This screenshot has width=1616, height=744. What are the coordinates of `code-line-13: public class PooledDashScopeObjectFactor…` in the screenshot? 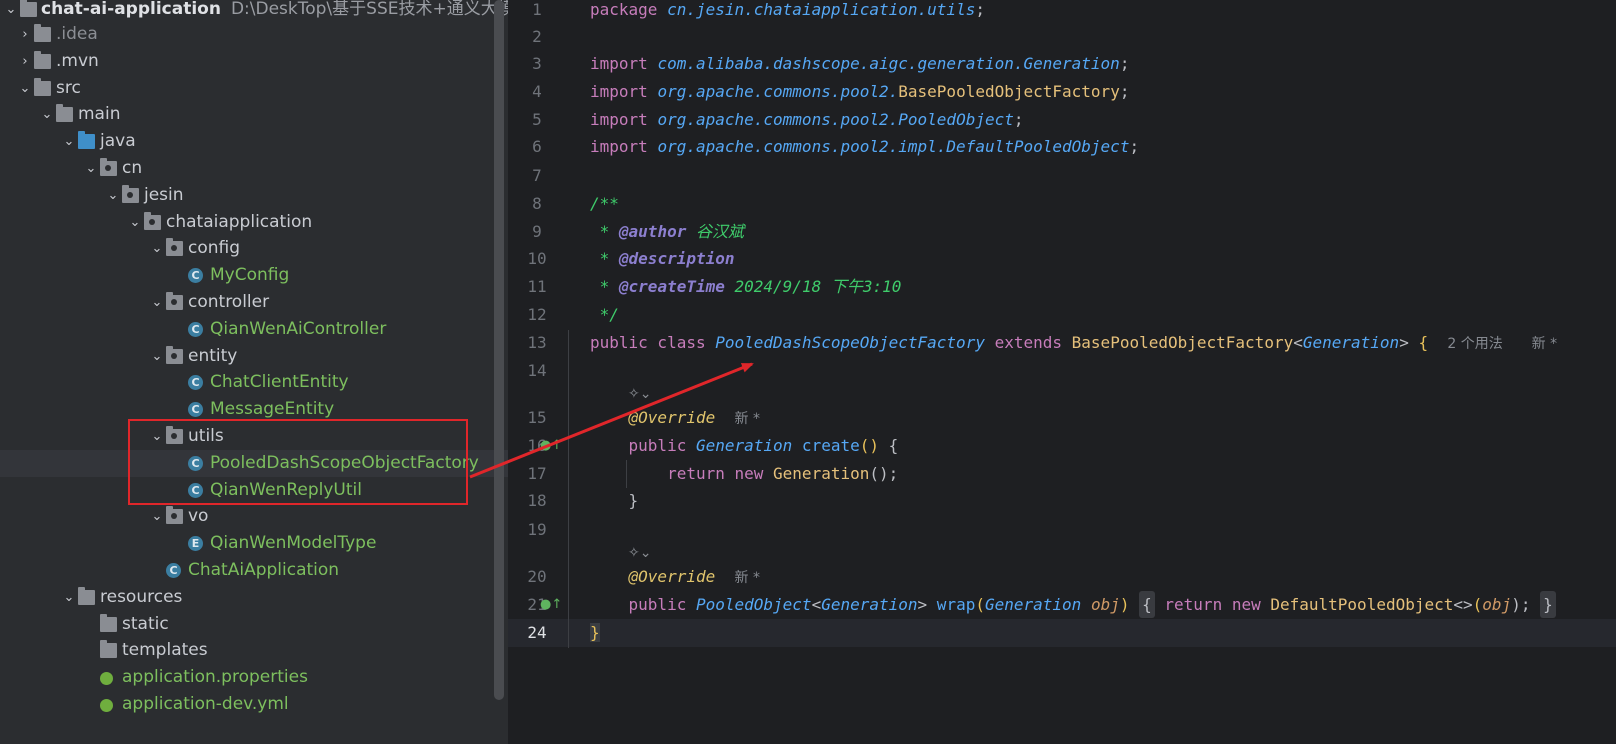 It's located at (1074, 342).